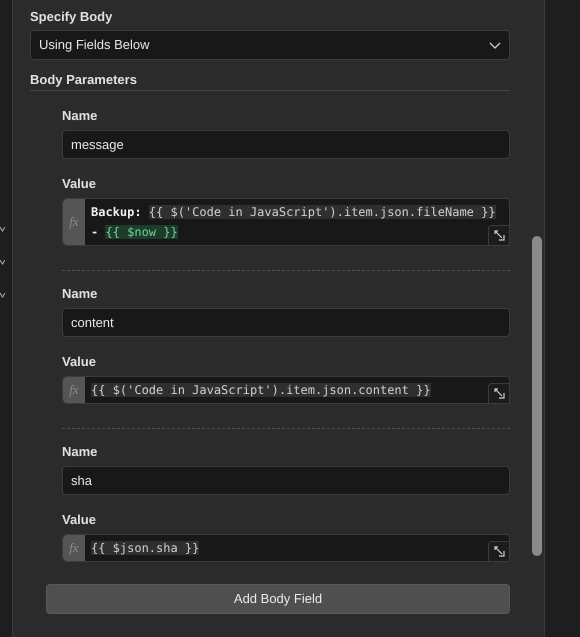 The width and height of the screenshot is (580, 637). What do you see at coordinates (293, 222) in the screenshot?
I see `expression-text: Backup: {{ $('Code in JavaScript').item.json.fileName }} - {{ $now }}` at bounding box center [293, 222].